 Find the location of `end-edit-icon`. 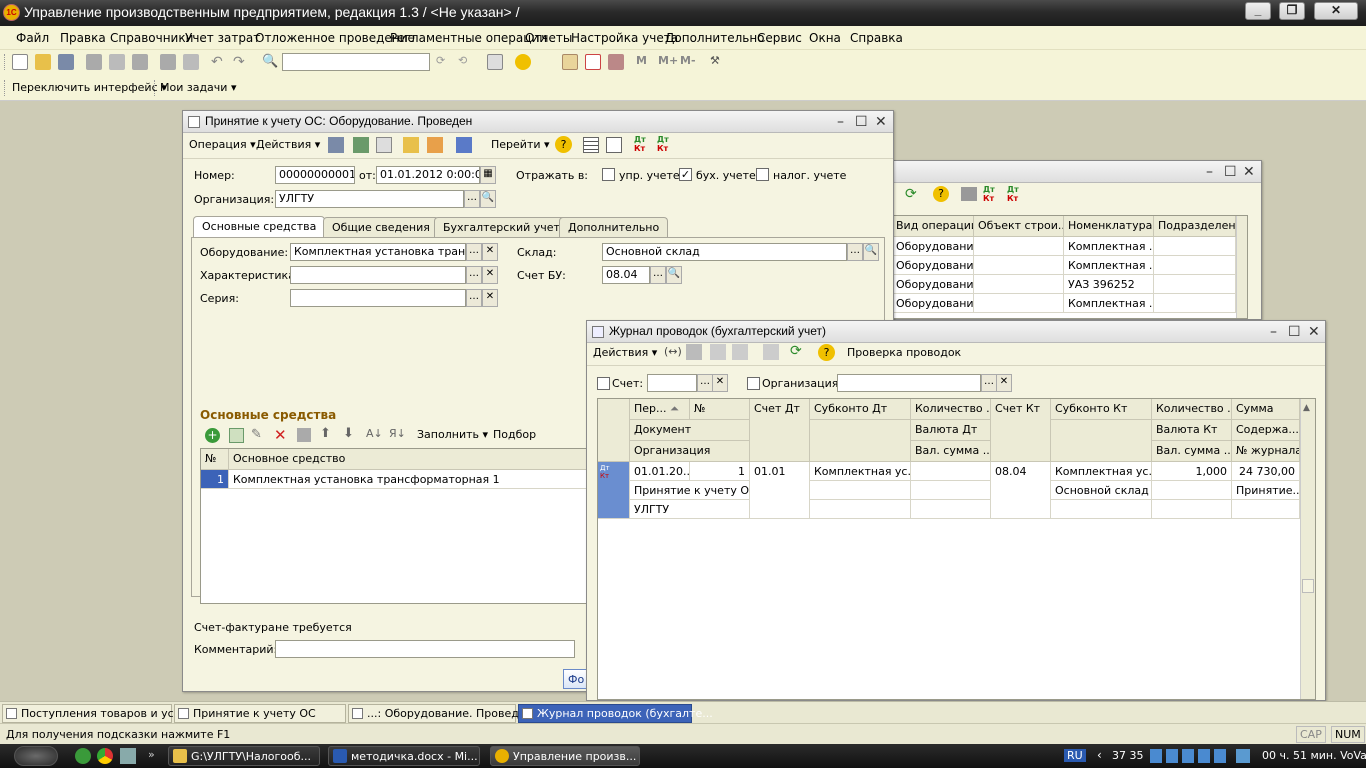

end-edit-icon is located at coordinates (304, 435).